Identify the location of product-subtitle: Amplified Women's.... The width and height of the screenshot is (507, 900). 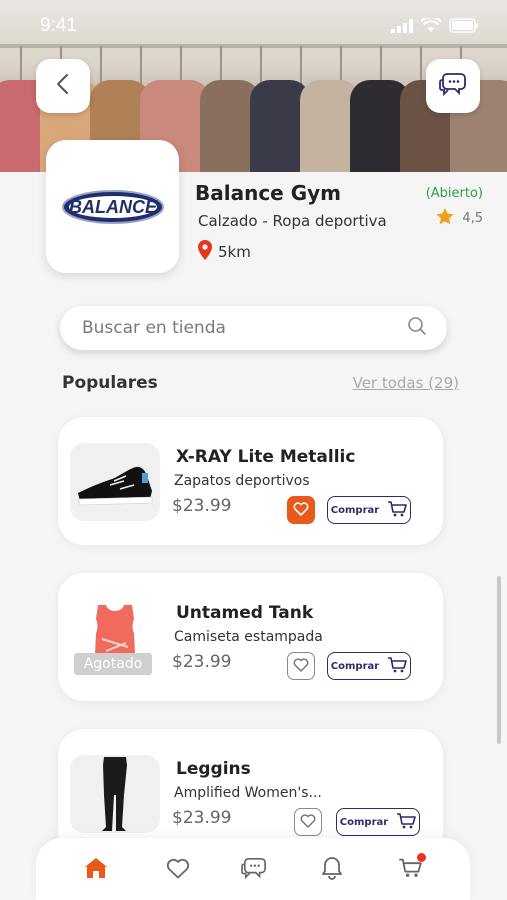
(248, 793).